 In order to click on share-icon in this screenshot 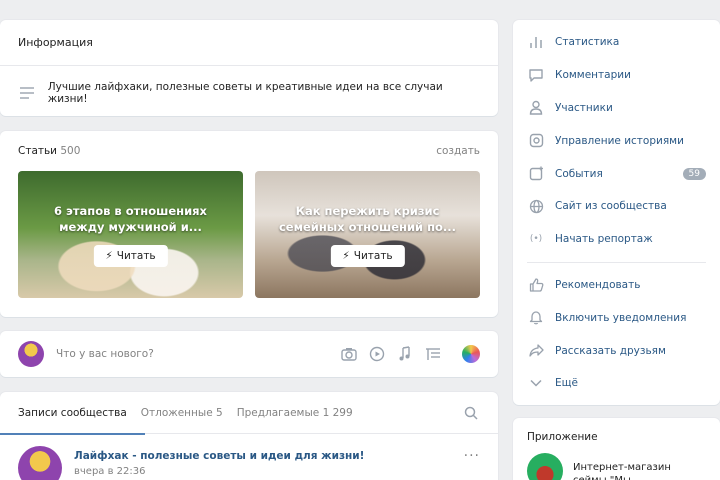, I will do `click(536, 351)`.